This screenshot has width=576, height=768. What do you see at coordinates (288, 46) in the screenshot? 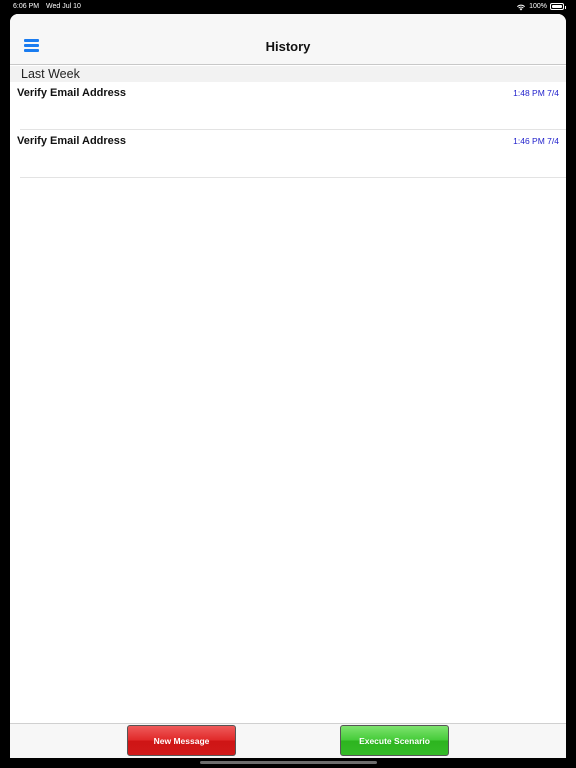
I see `page-title: History` at bounding box center [288, 46].